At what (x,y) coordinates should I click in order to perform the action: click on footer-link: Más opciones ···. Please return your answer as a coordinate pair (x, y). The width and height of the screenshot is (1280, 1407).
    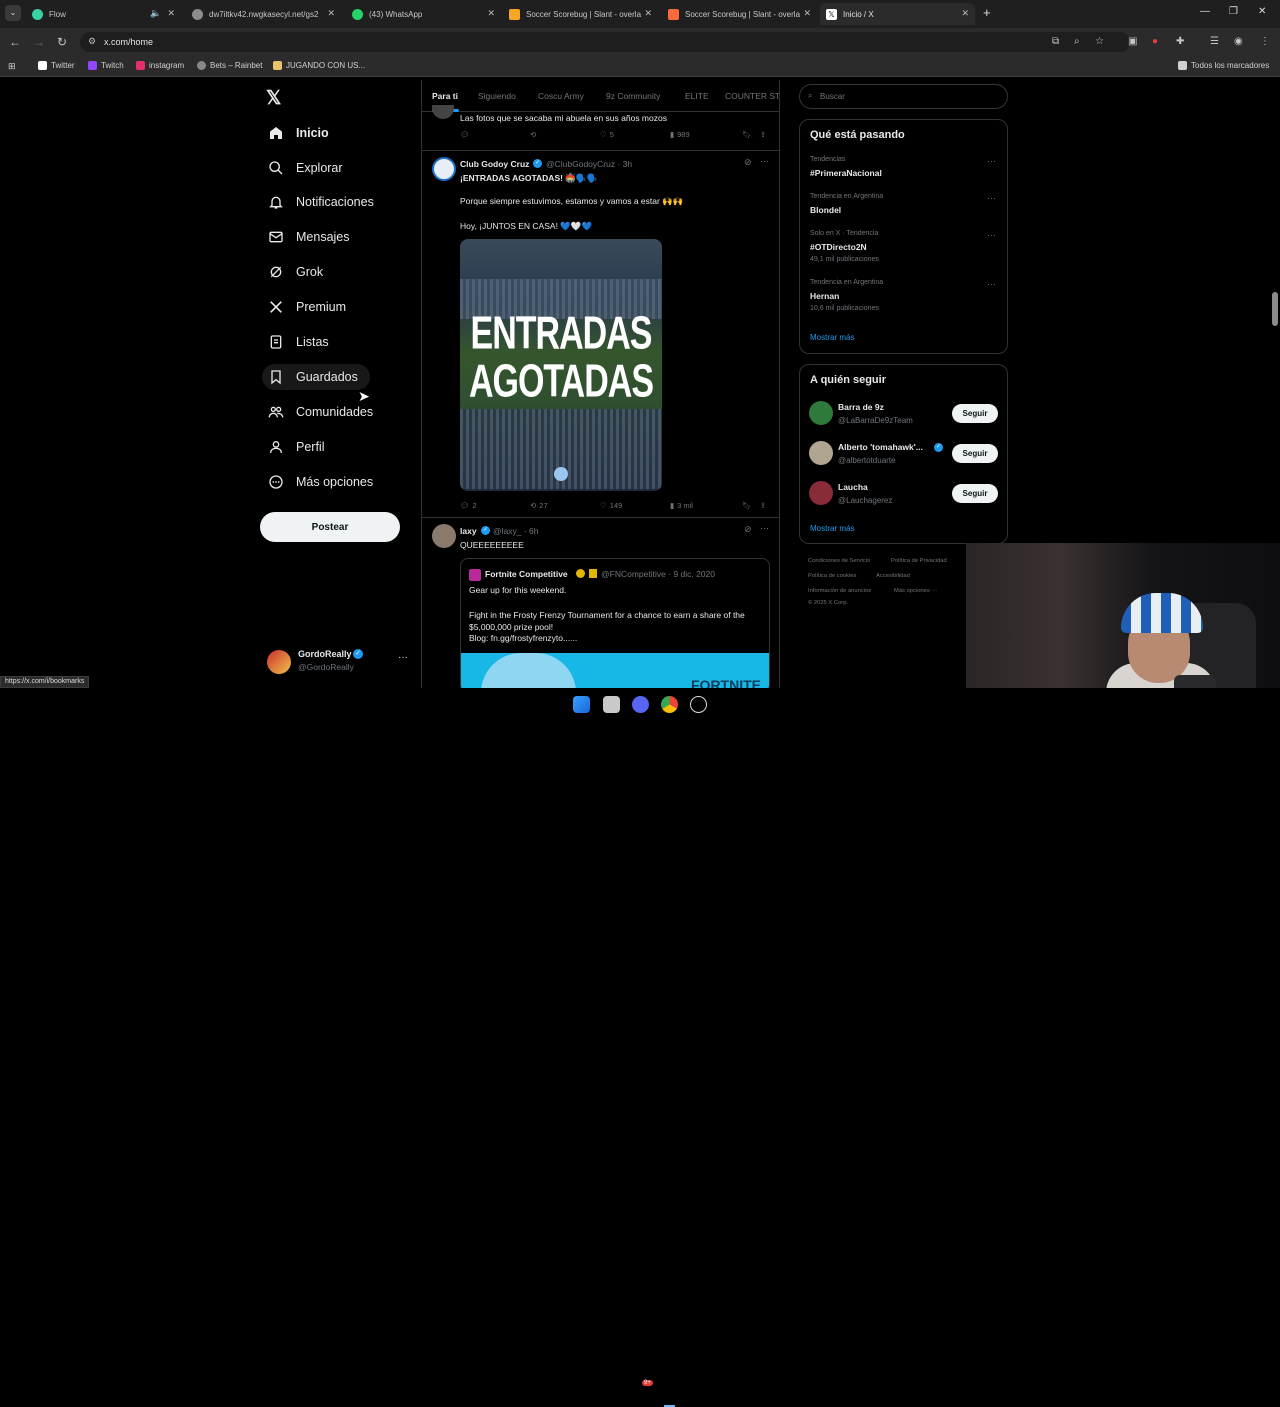
    Looking at the image, I should click on (915, 591).